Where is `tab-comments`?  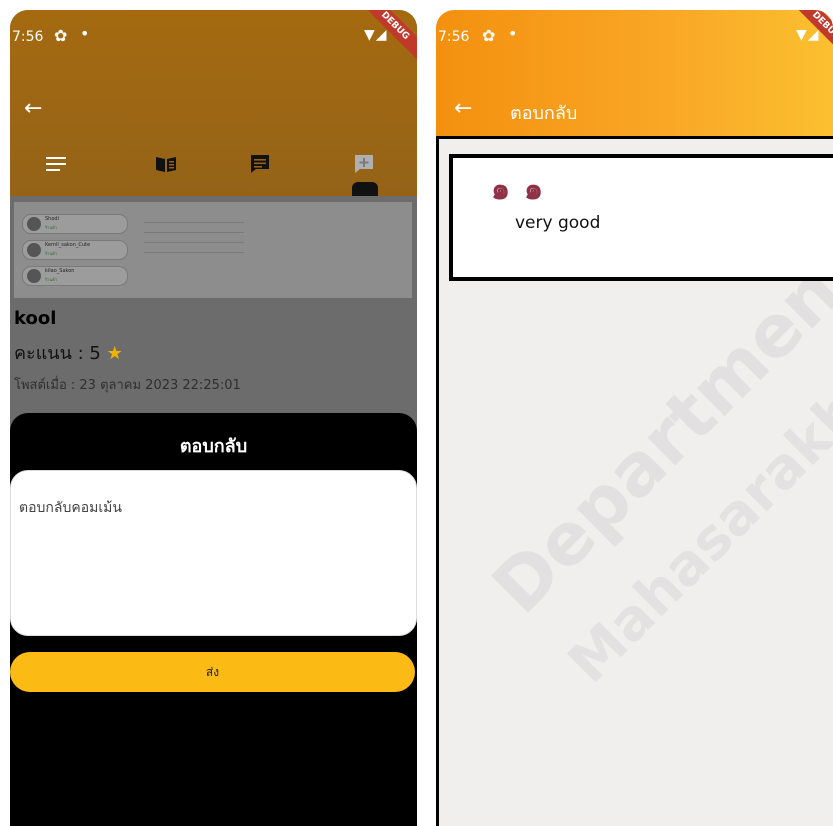 tab-comments is located at coordinates (260, 164).